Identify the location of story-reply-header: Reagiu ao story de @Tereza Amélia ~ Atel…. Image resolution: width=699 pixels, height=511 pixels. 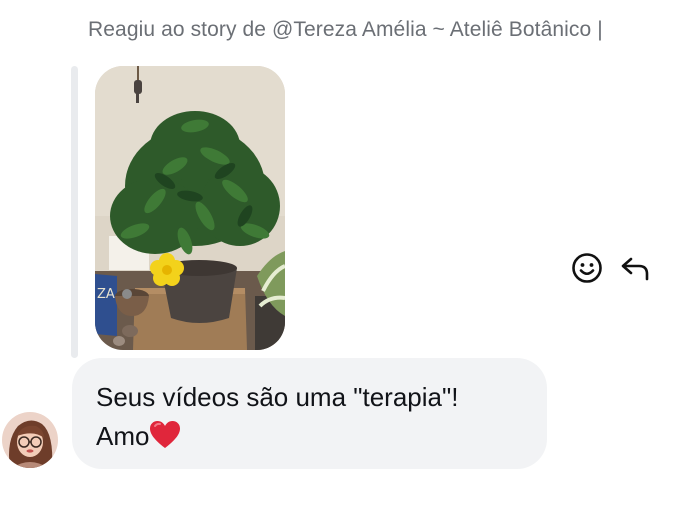
(345, 29).